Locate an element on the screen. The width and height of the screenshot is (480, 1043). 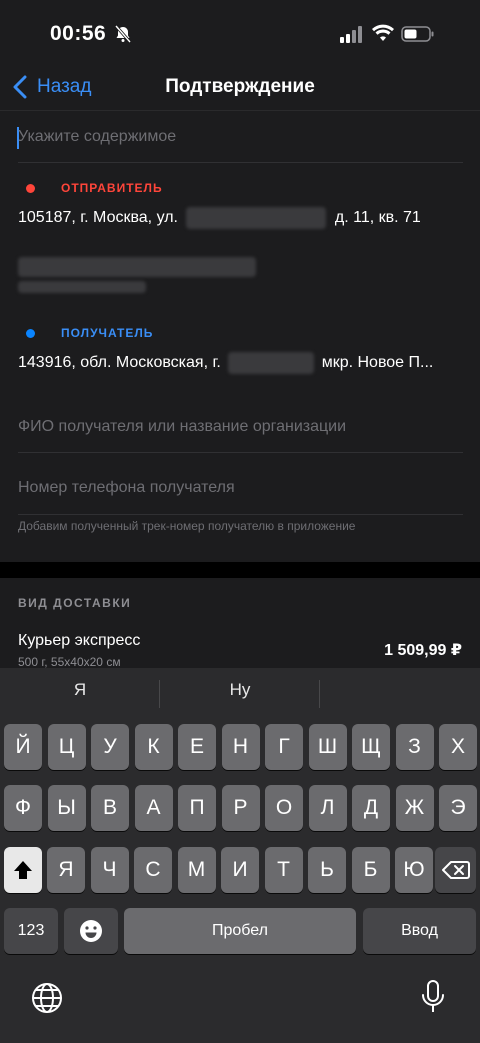
key-row2-8: Д is located at coordinates (371, 808).